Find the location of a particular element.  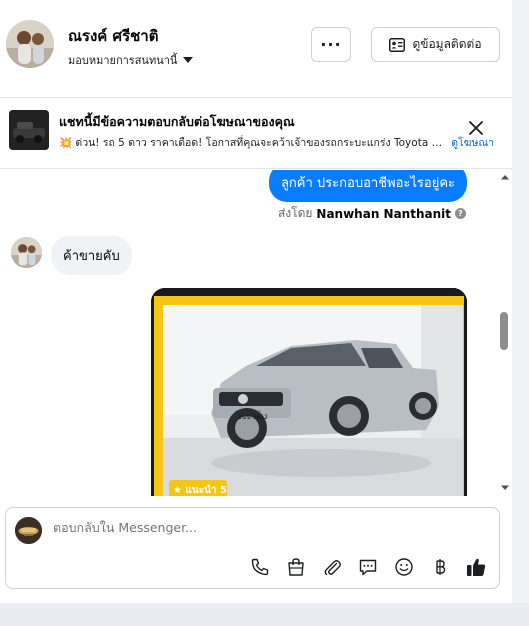

view-contact-info-label: ดูข้อมูลติดต่อ is located at coordinates (447, 44).